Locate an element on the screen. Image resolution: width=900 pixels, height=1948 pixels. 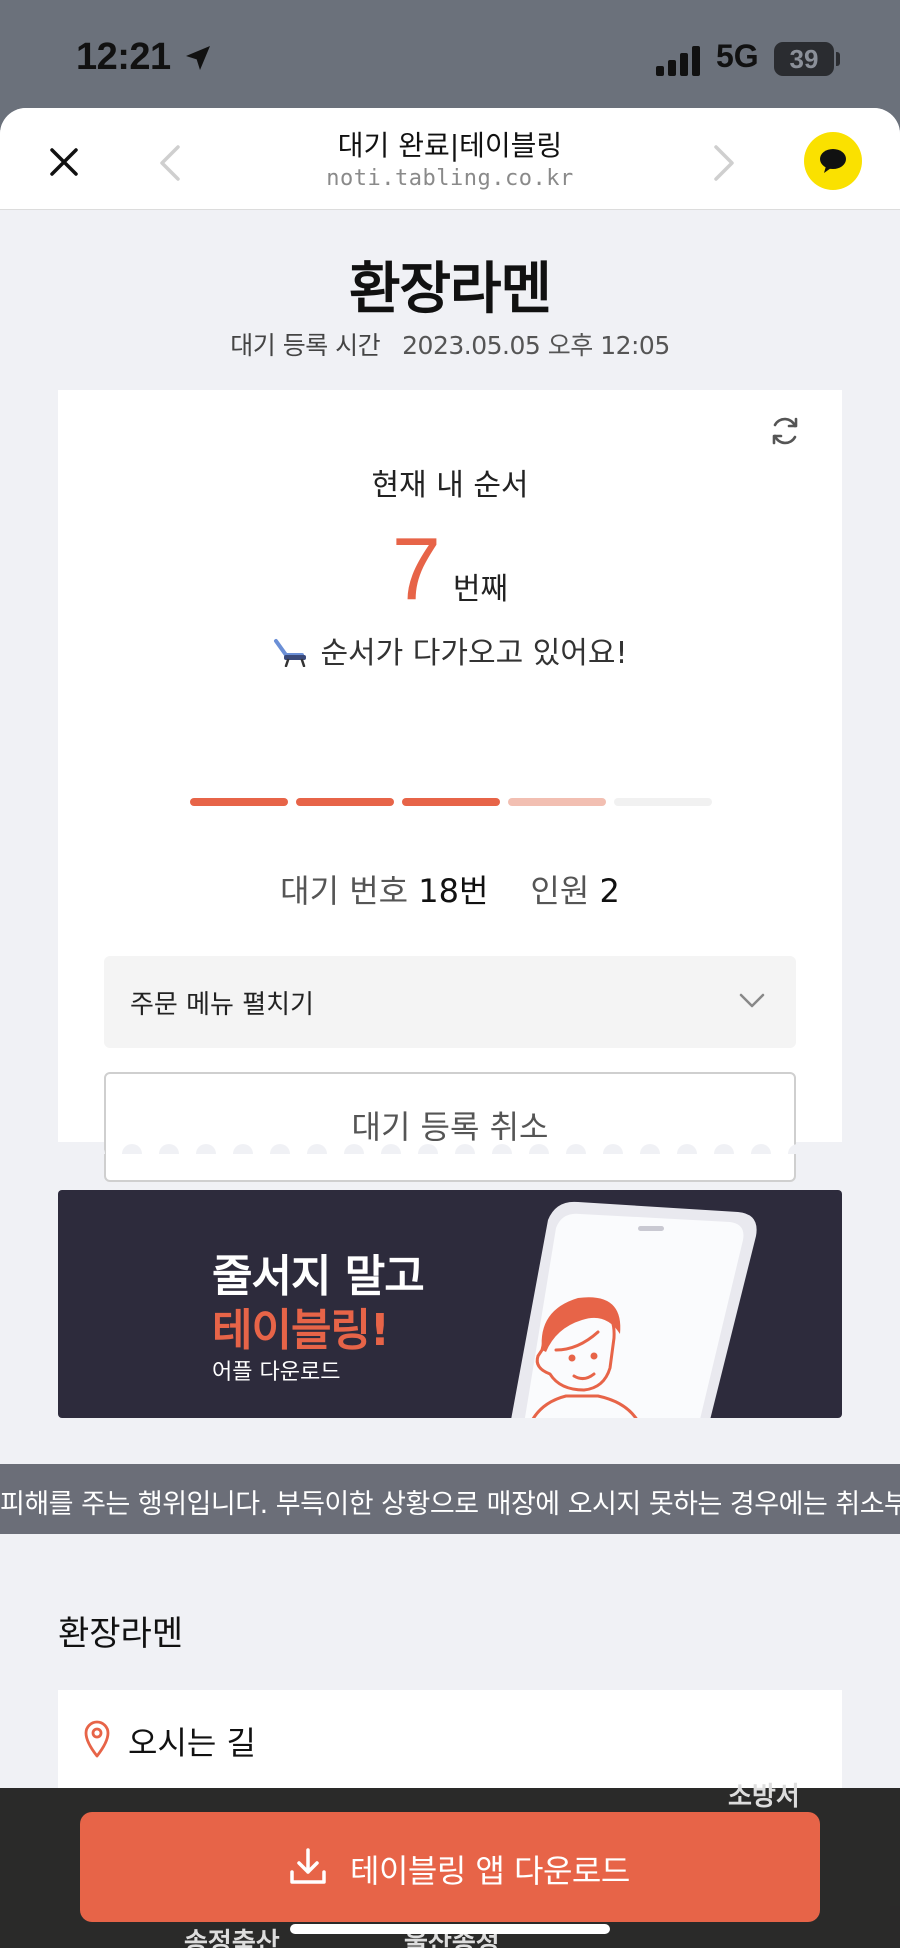
queue-progress is located at coordinates (451, 802).